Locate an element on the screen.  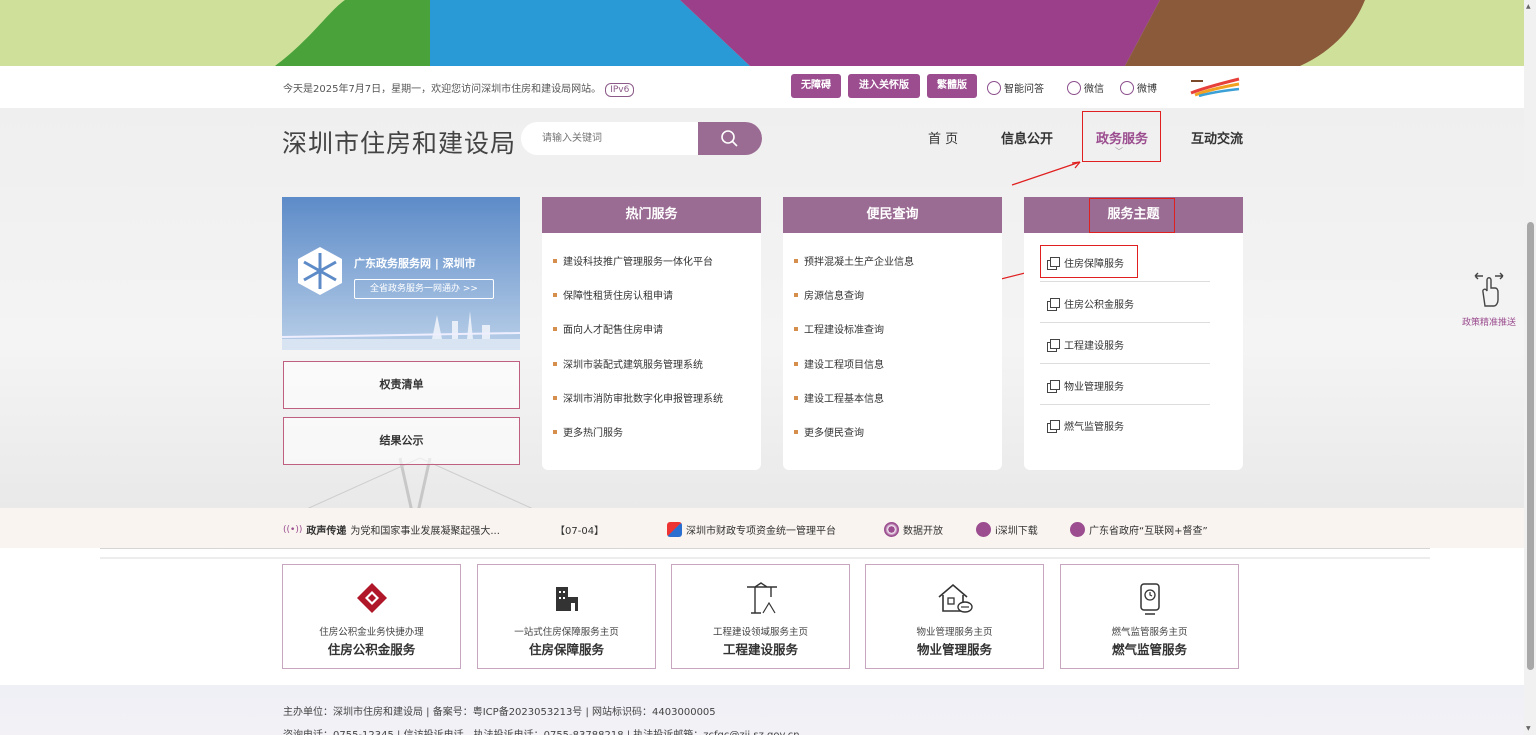
card-property-management: 物业管理服务主页 物业管理服务 is located at coordinates (954, 616).